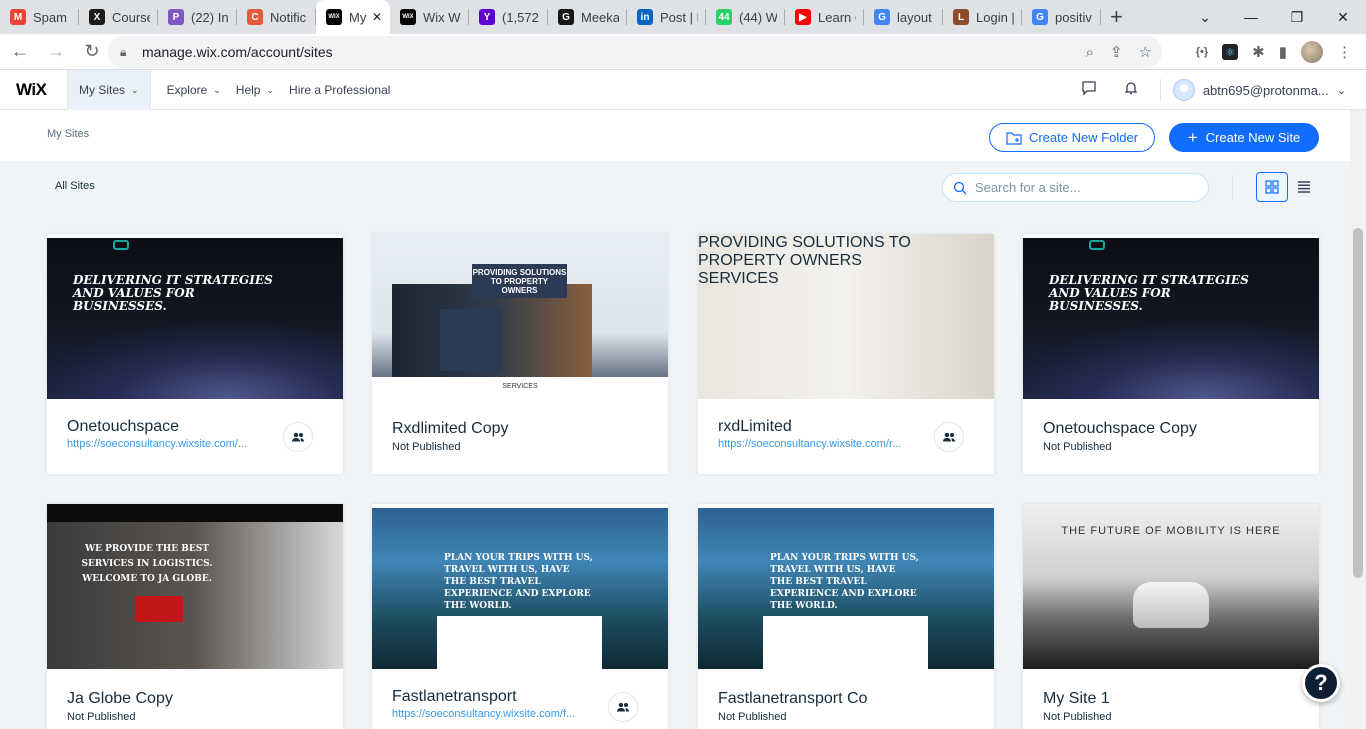 This screenshot has height=729, width=1366. What do you see at coordinates (1272, 187) in the screenshot?
I see `grid-view-button` at bounding box center [1272, 187].